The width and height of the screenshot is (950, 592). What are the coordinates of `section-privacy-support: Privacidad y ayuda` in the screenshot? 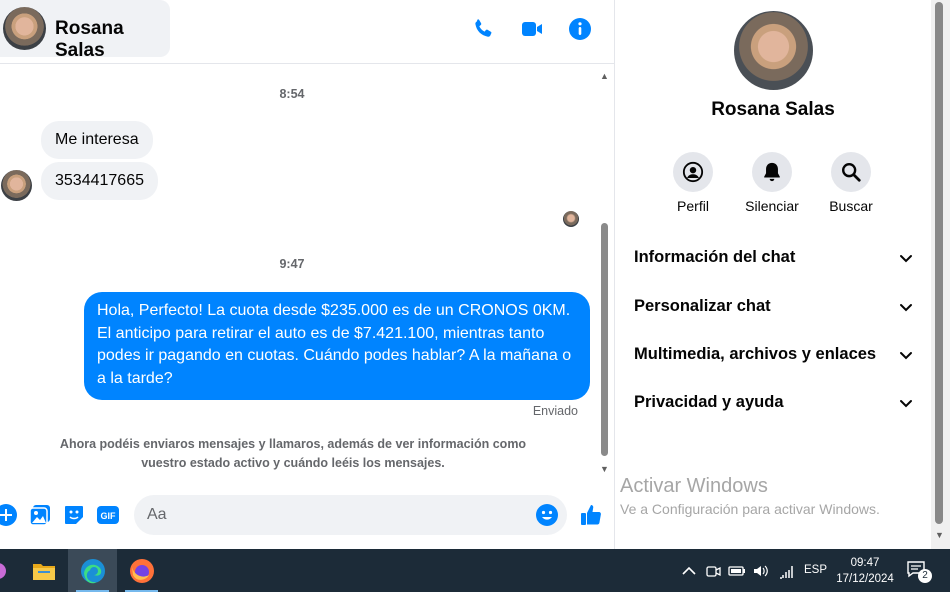 It's located at (774, 403).